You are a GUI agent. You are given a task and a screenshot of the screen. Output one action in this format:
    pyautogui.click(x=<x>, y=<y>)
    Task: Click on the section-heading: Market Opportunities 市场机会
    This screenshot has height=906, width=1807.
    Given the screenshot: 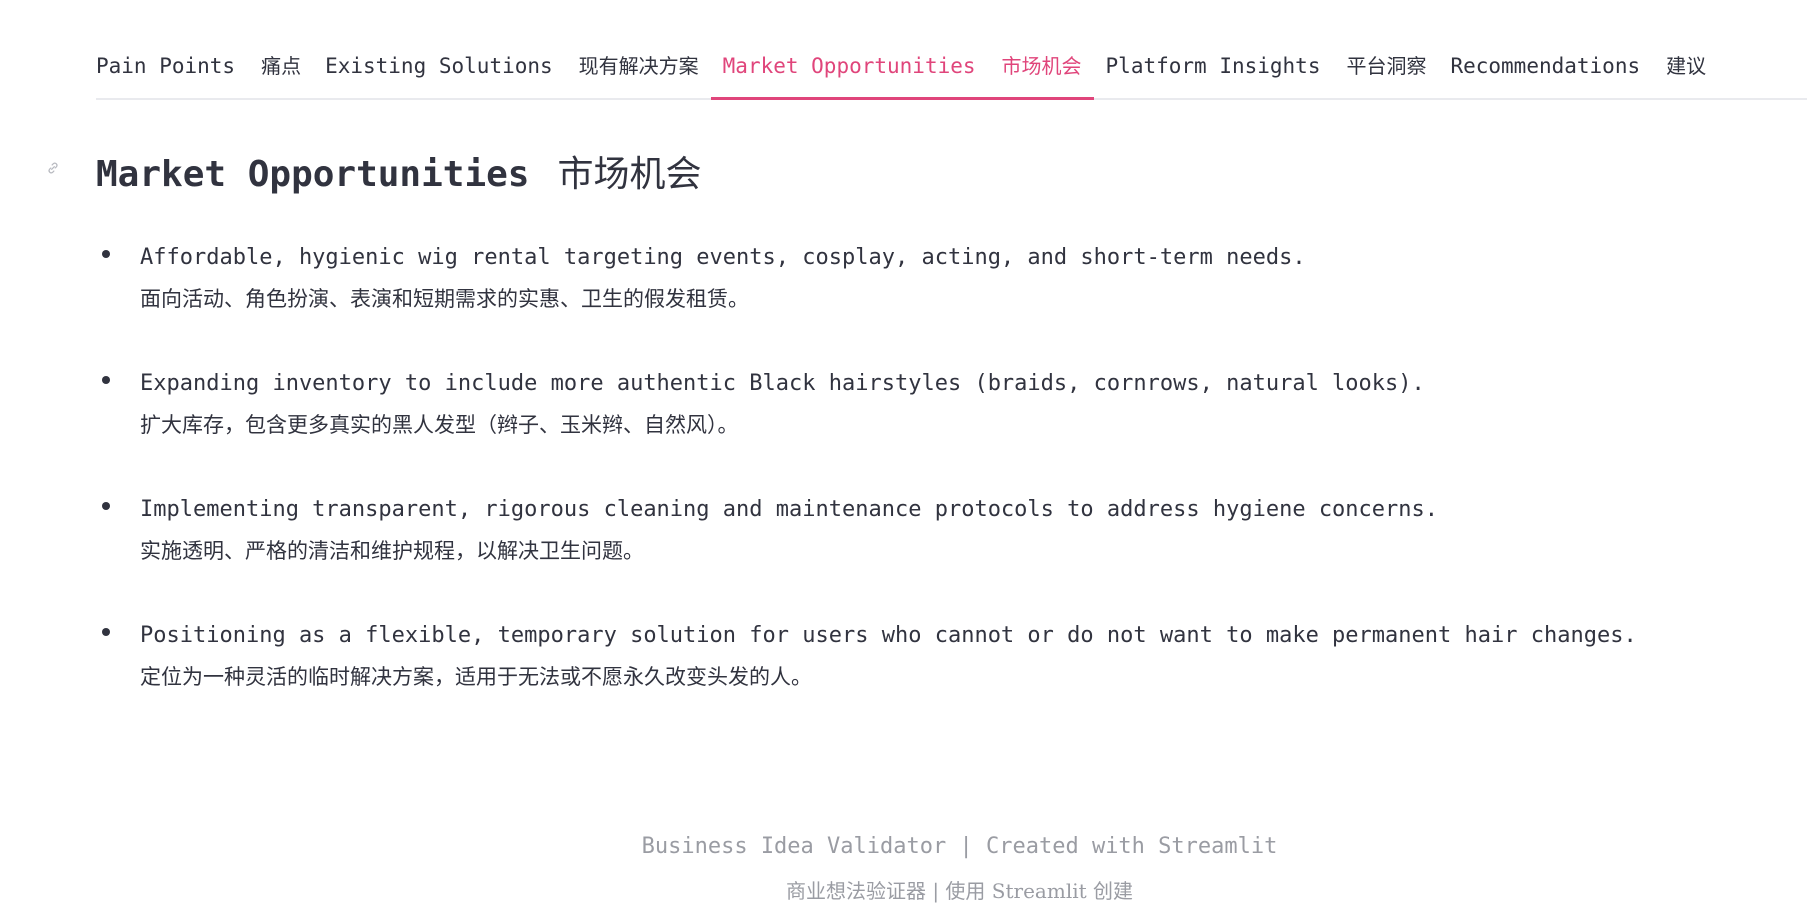 What is the action you would take?
    pyautogui.click(x=399, y=171)
    